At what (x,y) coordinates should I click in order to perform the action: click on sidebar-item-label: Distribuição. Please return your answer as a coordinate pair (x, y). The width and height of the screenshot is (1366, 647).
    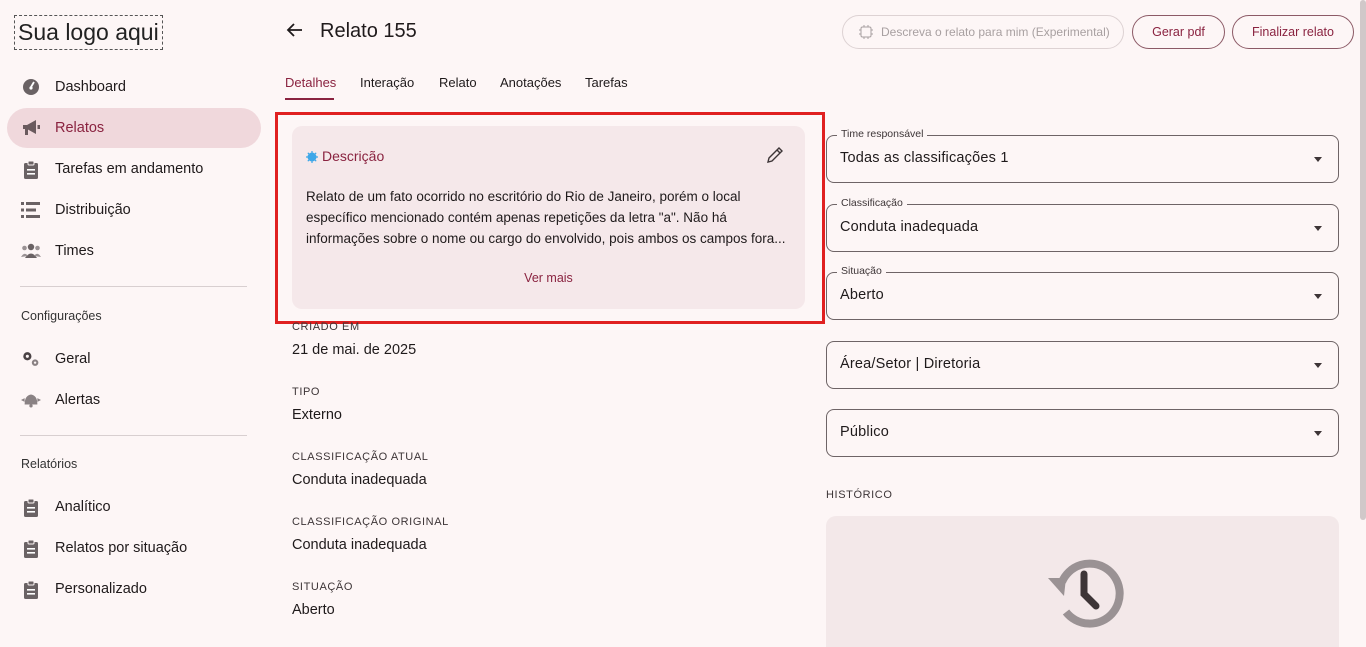
    Looking at the image, I should click on (93, 210).